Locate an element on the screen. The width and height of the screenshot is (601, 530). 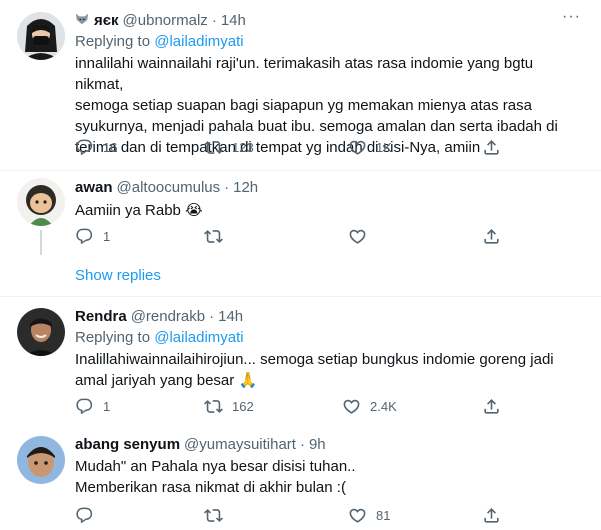
reply-button is located at coordinates (84, 515).